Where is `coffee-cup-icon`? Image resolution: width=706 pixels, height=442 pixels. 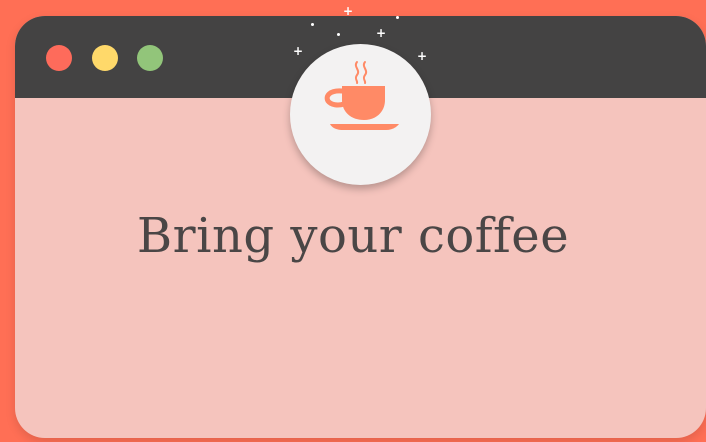 coffee-cup-icon is located at coordinates (361, 95).